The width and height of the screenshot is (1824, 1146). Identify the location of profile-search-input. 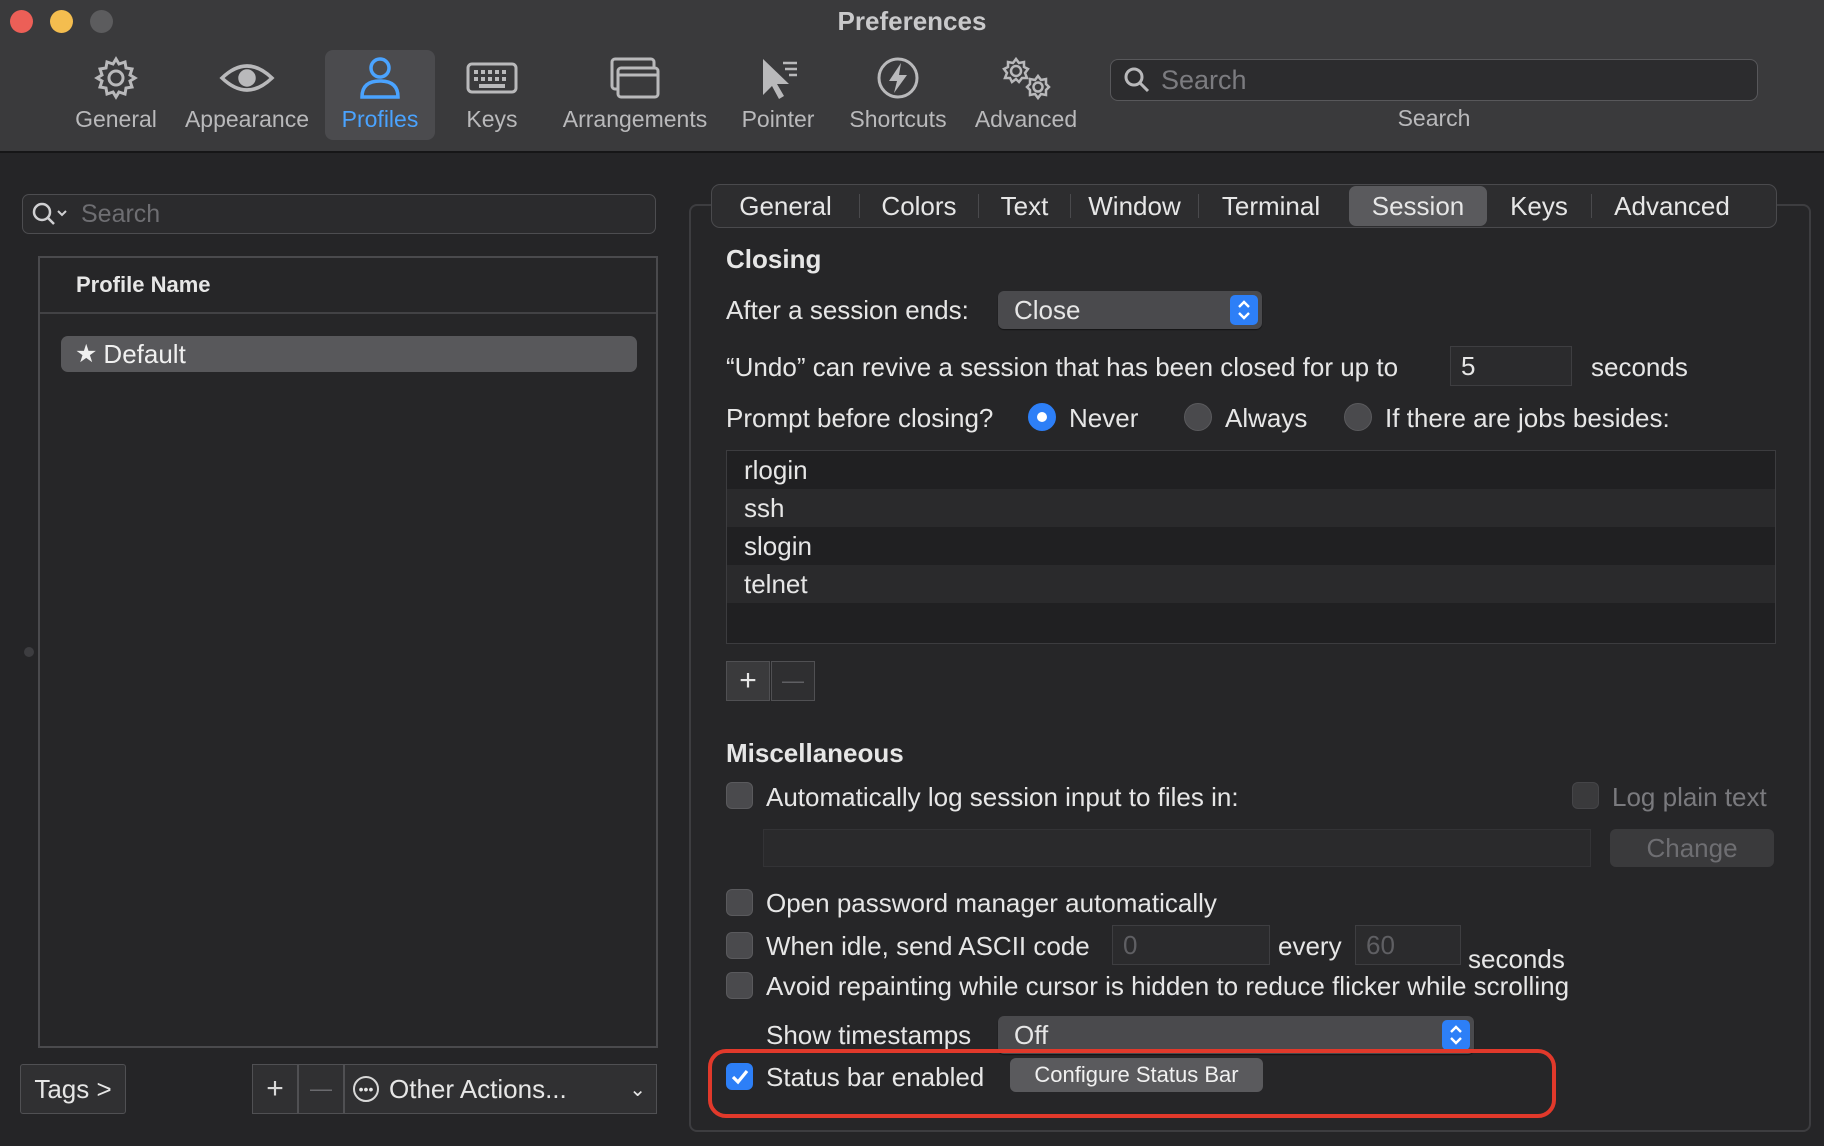
(351, 214).